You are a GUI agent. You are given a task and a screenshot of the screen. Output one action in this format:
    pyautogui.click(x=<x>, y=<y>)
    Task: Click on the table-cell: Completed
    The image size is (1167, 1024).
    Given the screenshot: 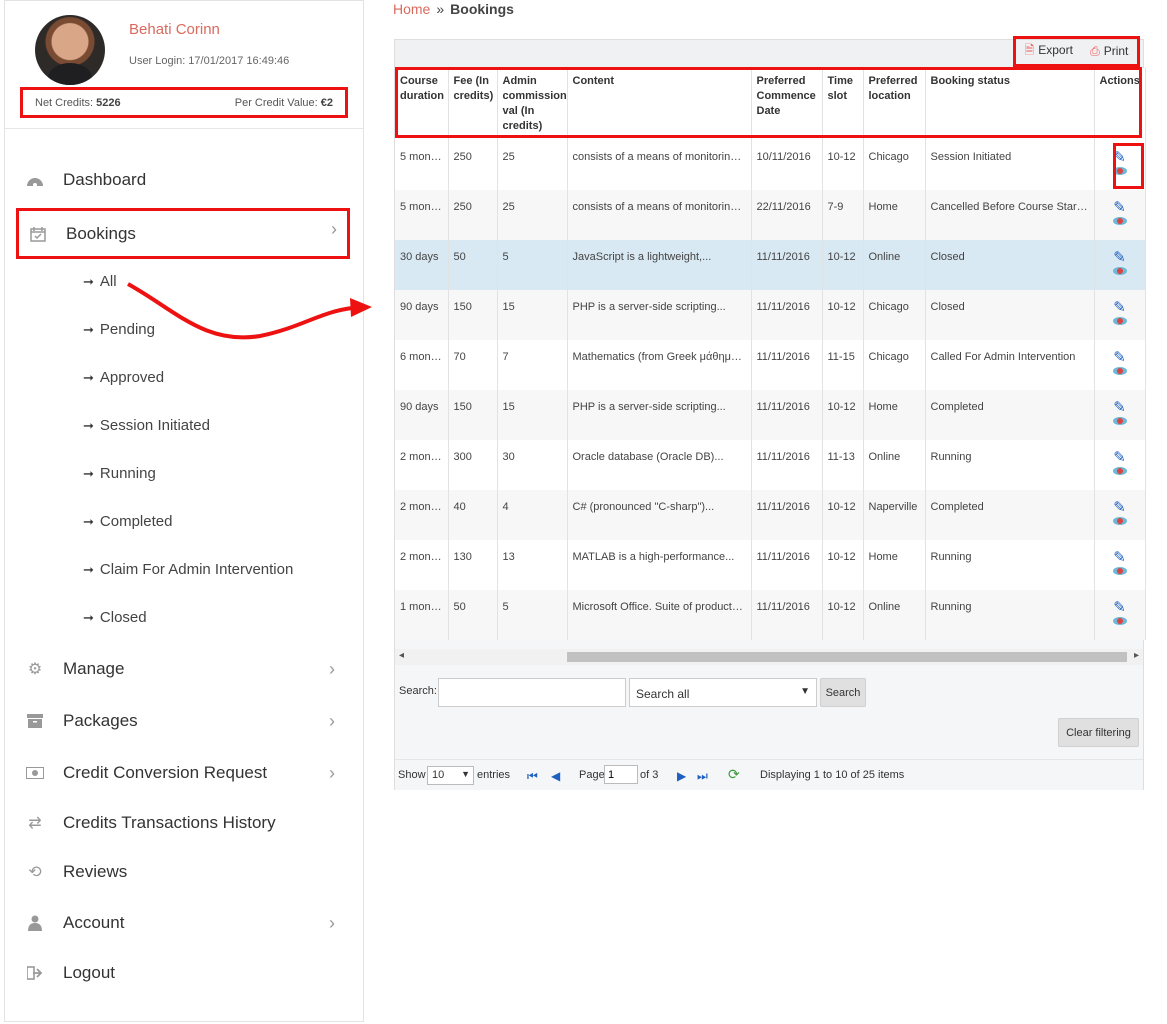 What is the action you would take?
    pyautogui.click(x=1010, y=515)
    